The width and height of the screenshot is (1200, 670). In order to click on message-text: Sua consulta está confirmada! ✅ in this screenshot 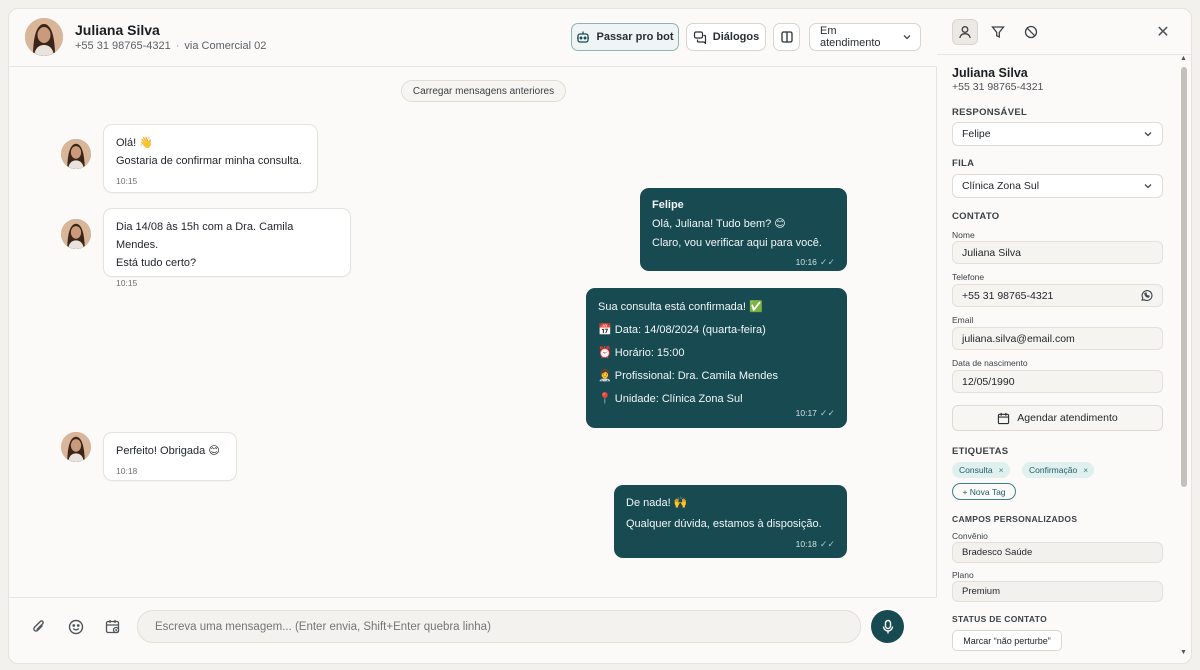, I will do `click(680, 307)`.